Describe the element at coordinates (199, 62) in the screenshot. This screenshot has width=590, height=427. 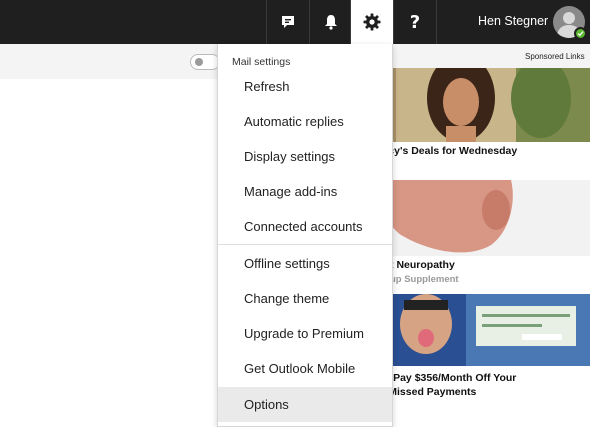
I see `toggle-knob` at that location.